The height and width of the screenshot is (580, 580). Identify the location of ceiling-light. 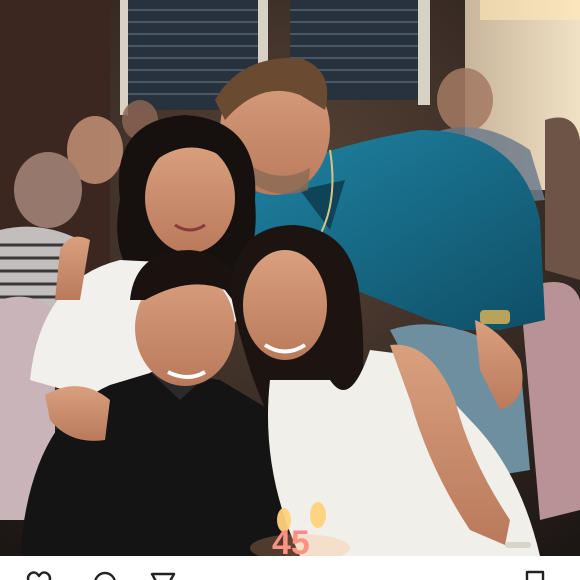
(530, 10).